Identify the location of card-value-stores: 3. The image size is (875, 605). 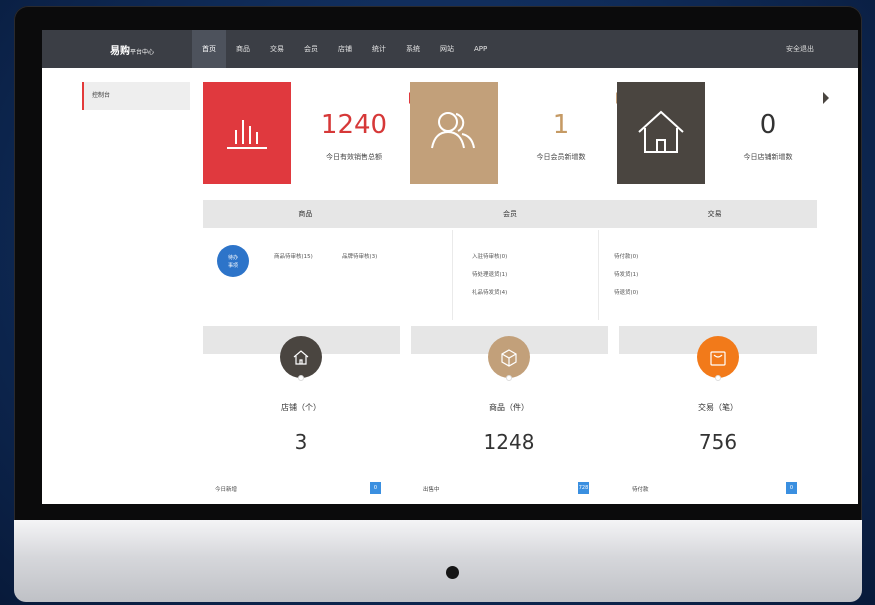
(301, 442).